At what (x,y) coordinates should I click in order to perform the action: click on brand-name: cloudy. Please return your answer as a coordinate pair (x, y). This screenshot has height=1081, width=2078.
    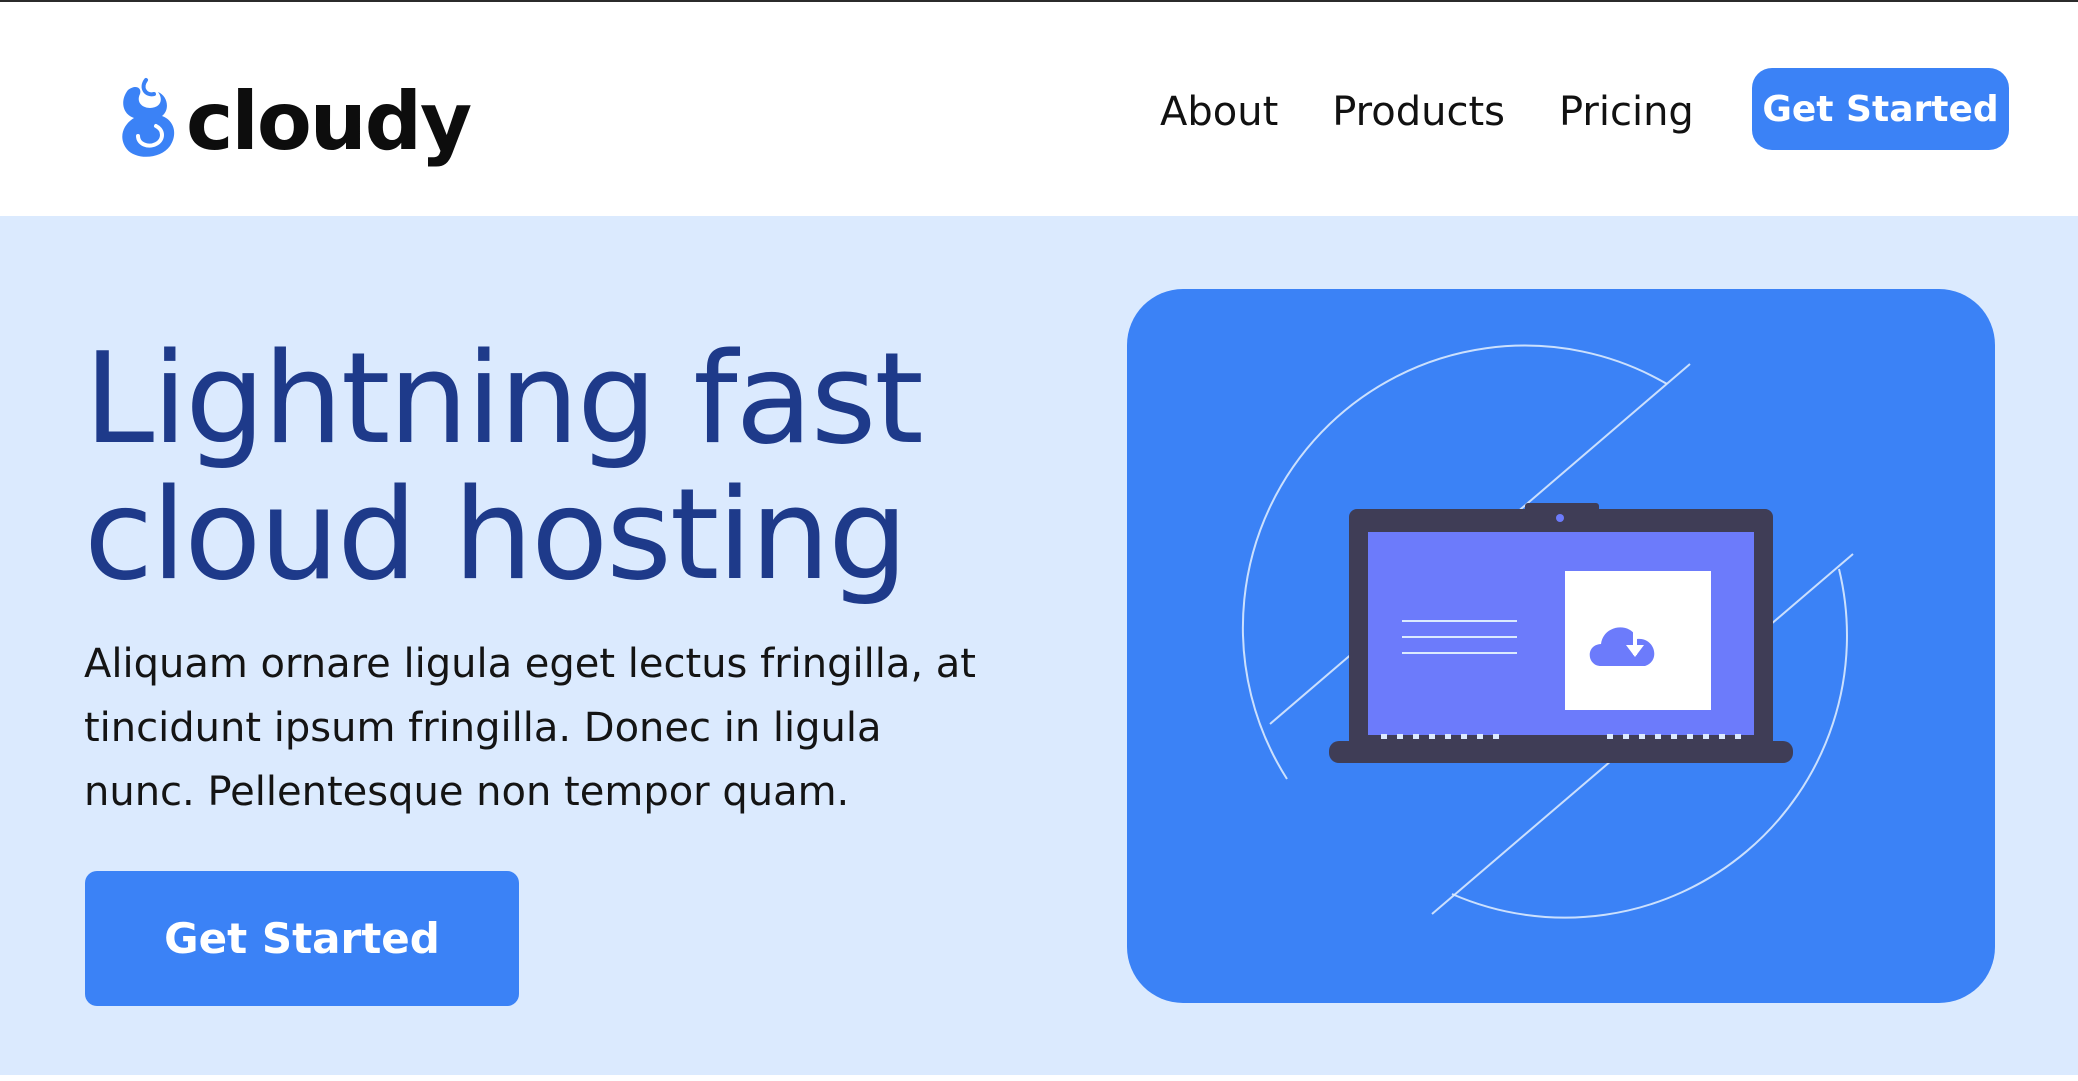
    Looking at the image, I should click on (329, 121).